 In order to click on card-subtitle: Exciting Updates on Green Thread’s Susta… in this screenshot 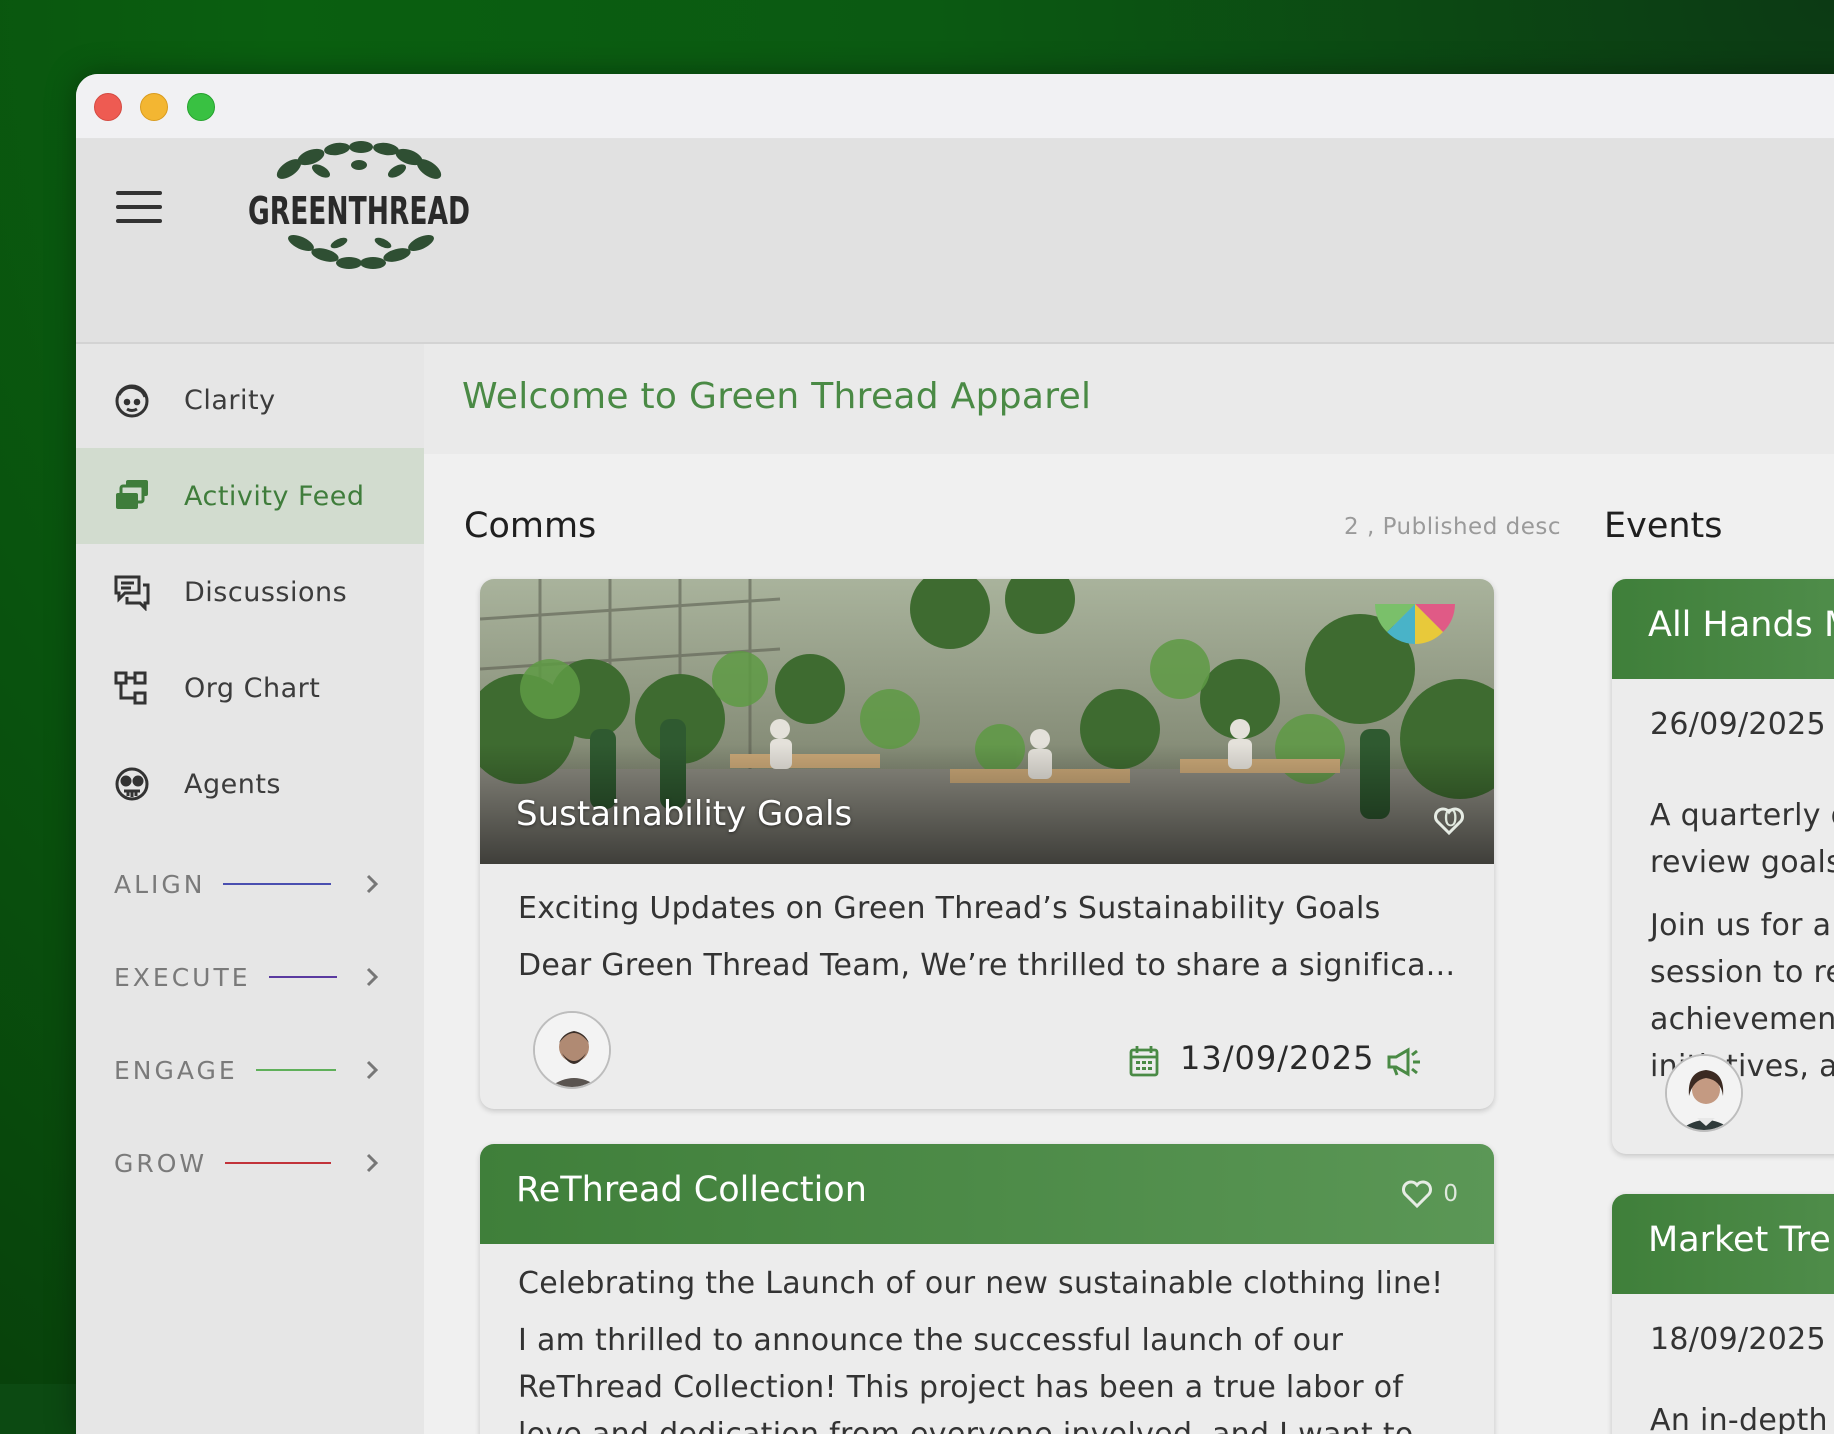, I will do `click(987, 908)`.